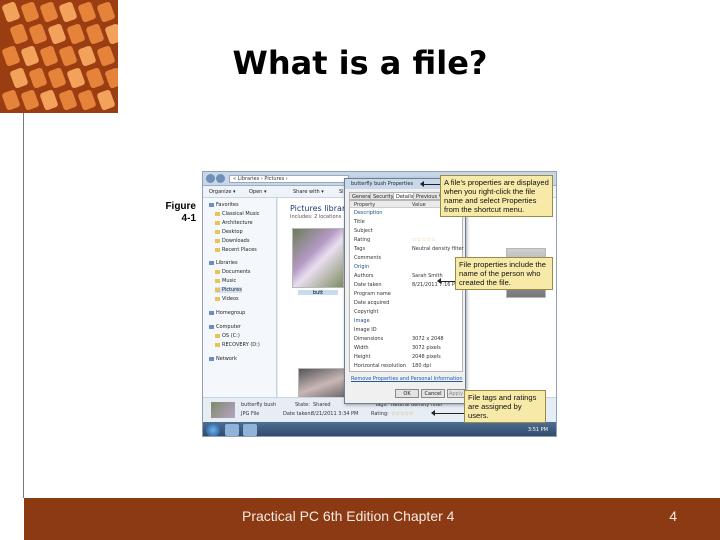  Describe the element at coordinates (363, 231) in the screenshot. I see `property-name: Subject` at that location.